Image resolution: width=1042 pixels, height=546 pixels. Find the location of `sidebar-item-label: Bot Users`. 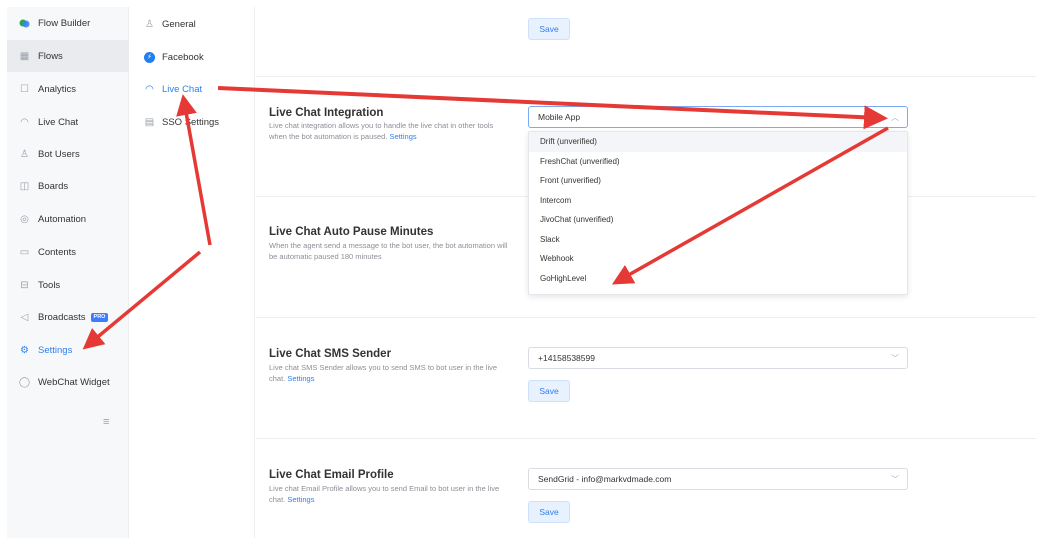

sidebar-item-label: Bot Users is located at coordinates (59, 154).